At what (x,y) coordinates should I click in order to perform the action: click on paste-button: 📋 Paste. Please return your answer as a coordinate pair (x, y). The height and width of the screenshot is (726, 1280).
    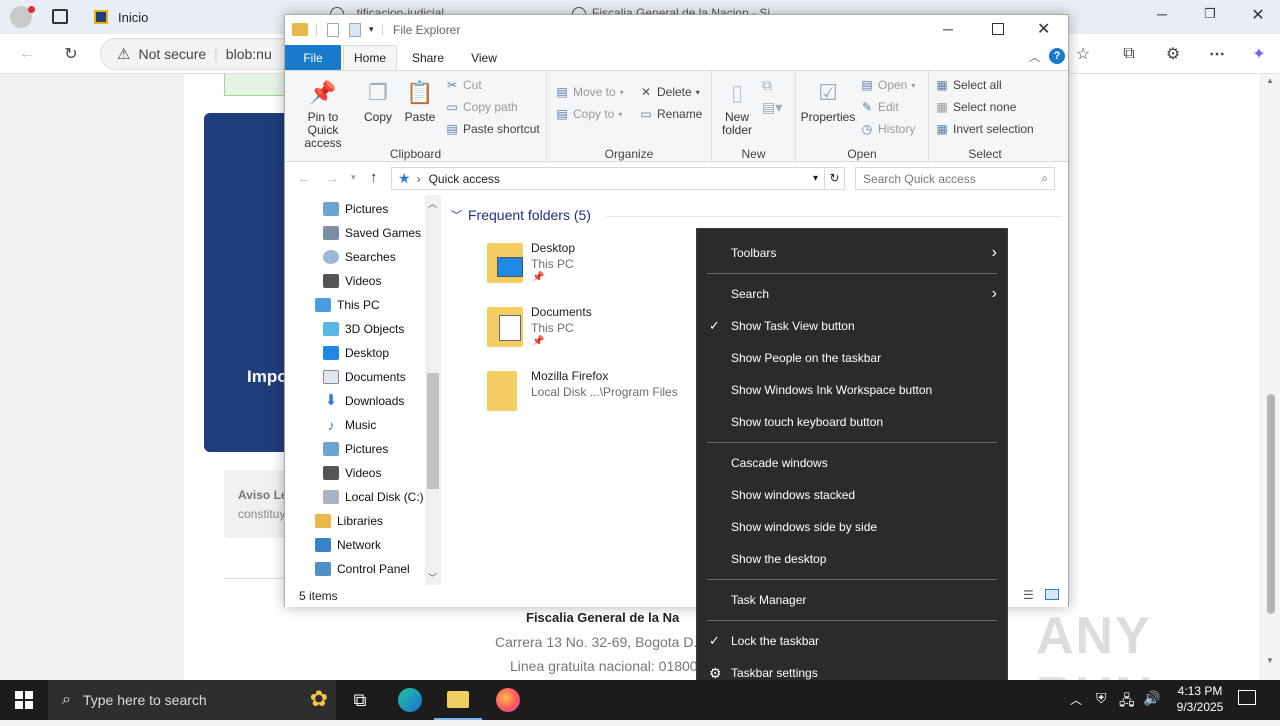
    Looking at the image, I should click on (420, 100).